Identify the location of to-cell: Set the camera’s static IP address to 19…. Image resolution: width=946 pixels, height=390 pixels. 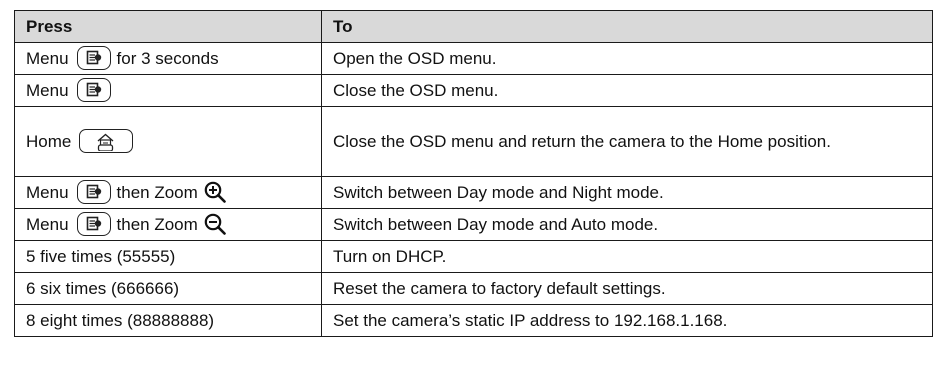
(627, 320).